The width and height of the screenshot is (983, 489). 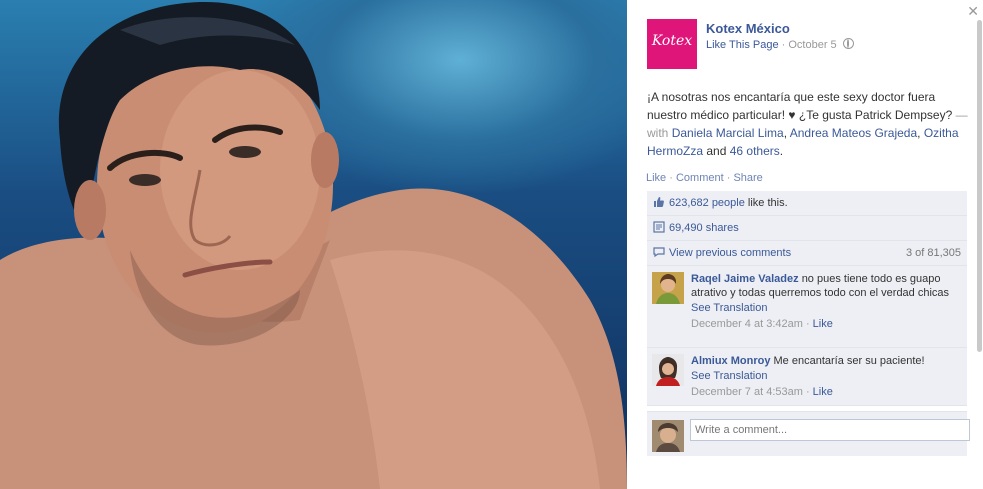 I want to click on page-avatar: Kotex, so click(x=672, y=44).